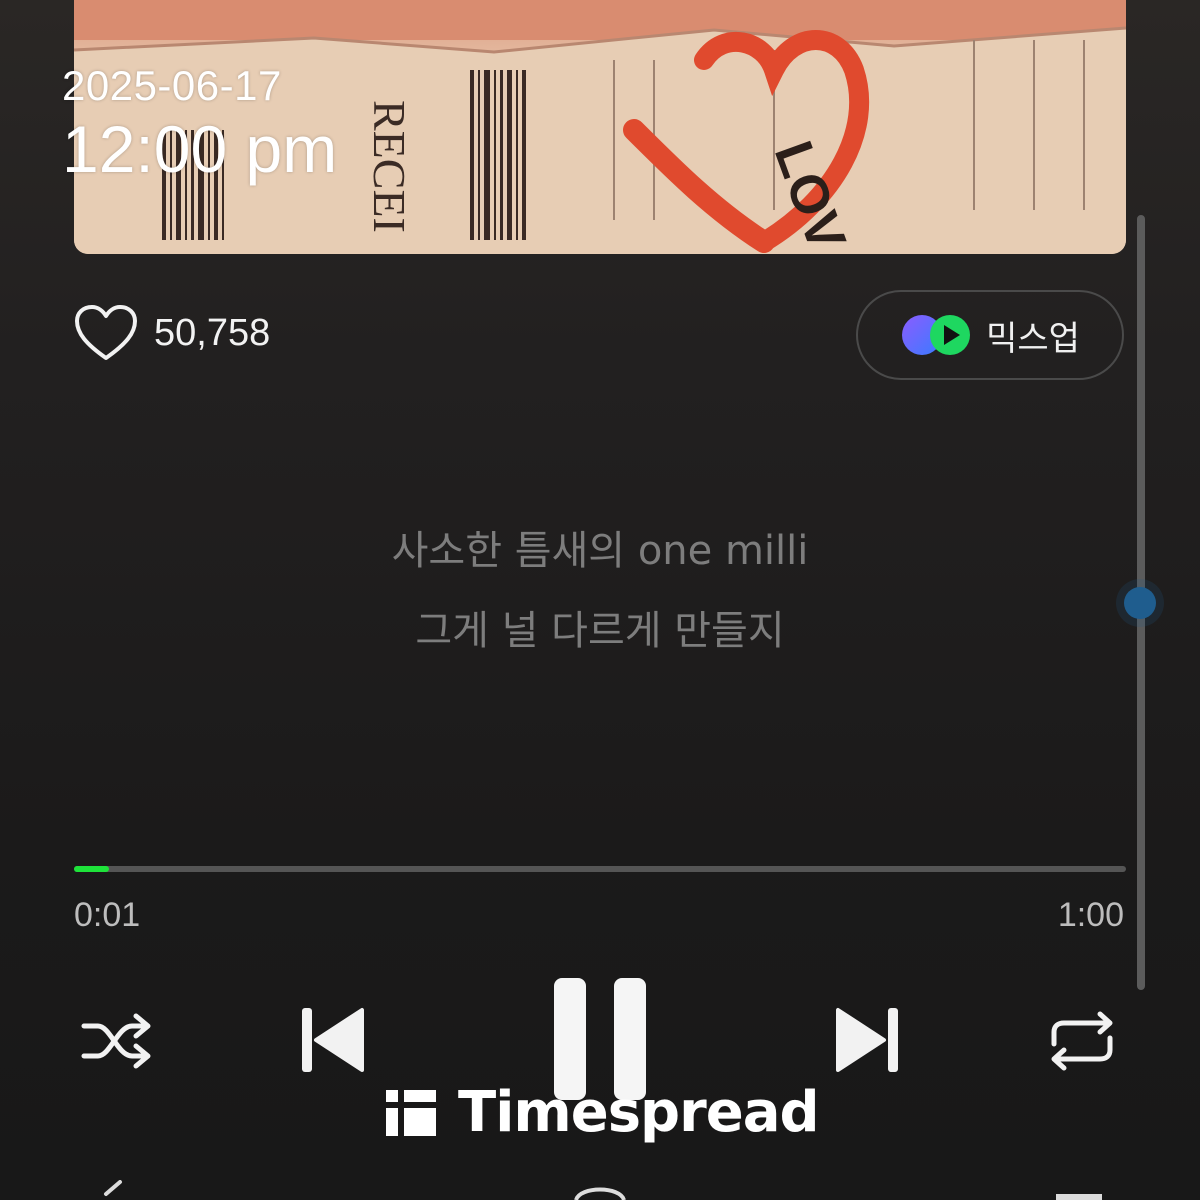 The image size is (1200, 1200). What do you see at coordinates (600, 627) in the screenshot?
I see `lyric-line: 그게 널 다르게 만들지` at bounding box center [600, 627].